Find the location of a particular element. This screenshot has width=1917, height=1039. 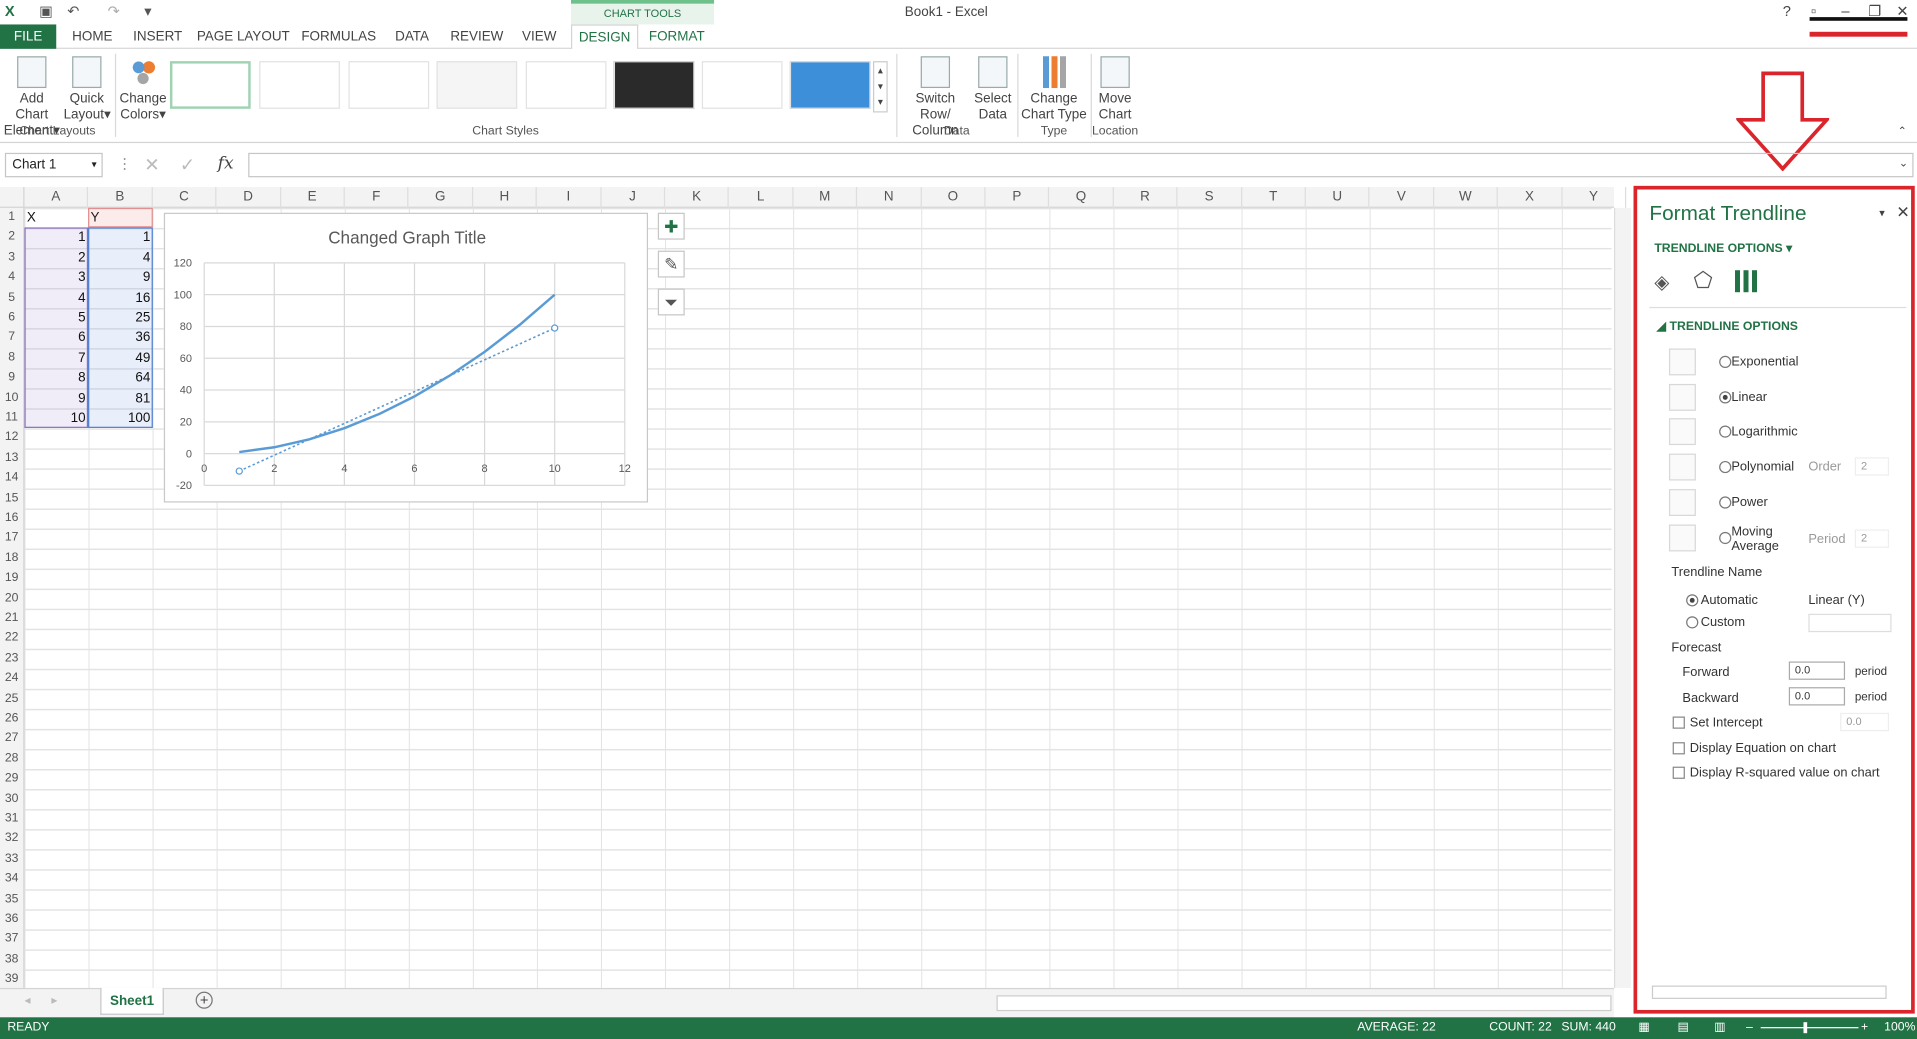

column-header: I is located at coordinates (569, 197).